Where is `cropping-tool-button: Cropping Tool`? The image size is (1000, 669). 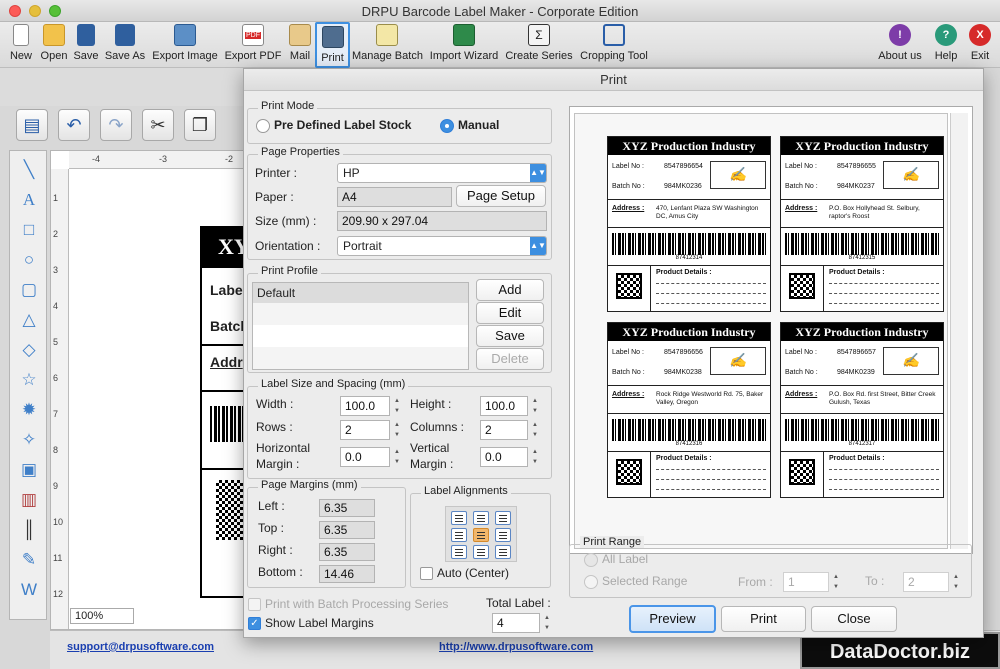 cropping-tool-button: Cropping Tool is located at coordinates (614, 45).